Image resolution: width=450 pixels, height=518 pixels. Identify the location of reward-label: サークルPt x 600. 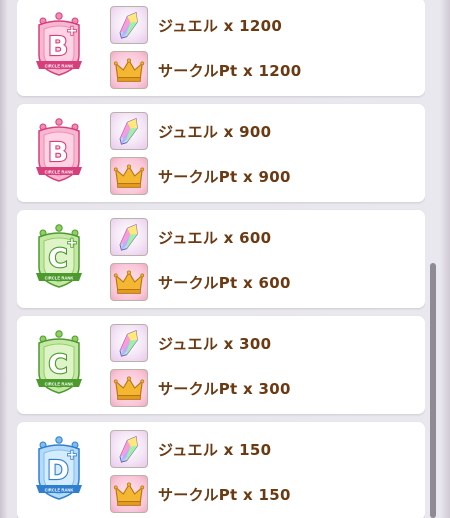
(224, 283).